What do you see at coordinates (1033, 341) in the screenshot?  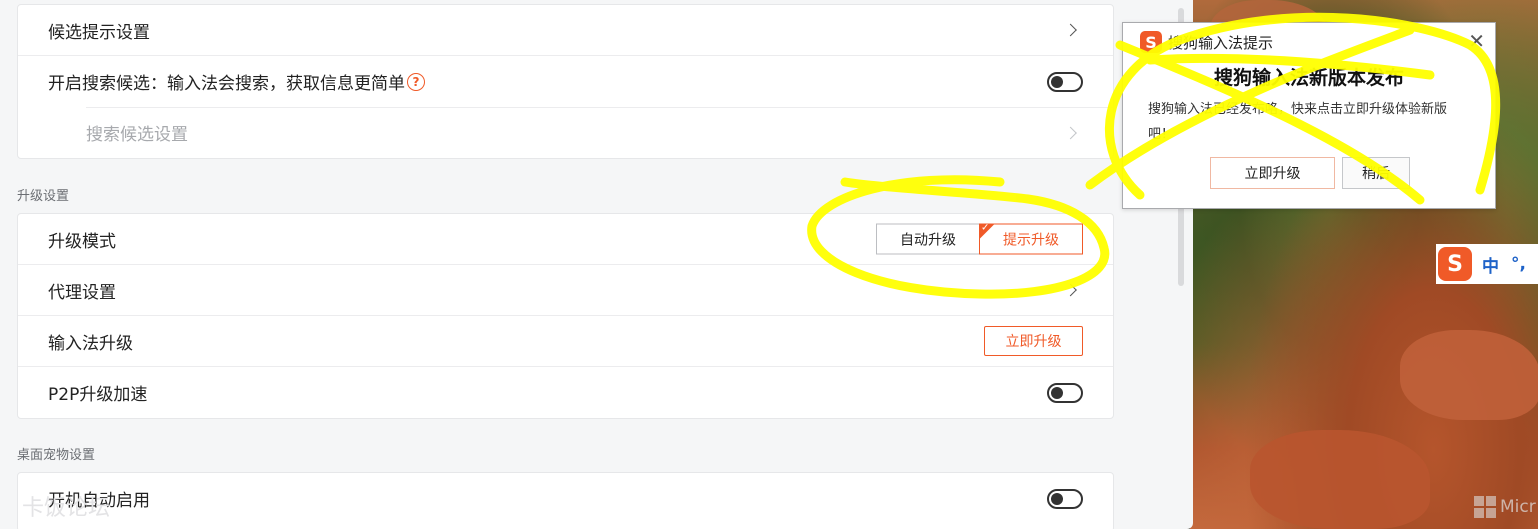 I see `upgrade-now-button: 立即升级` at bounding box center [1033, 341].